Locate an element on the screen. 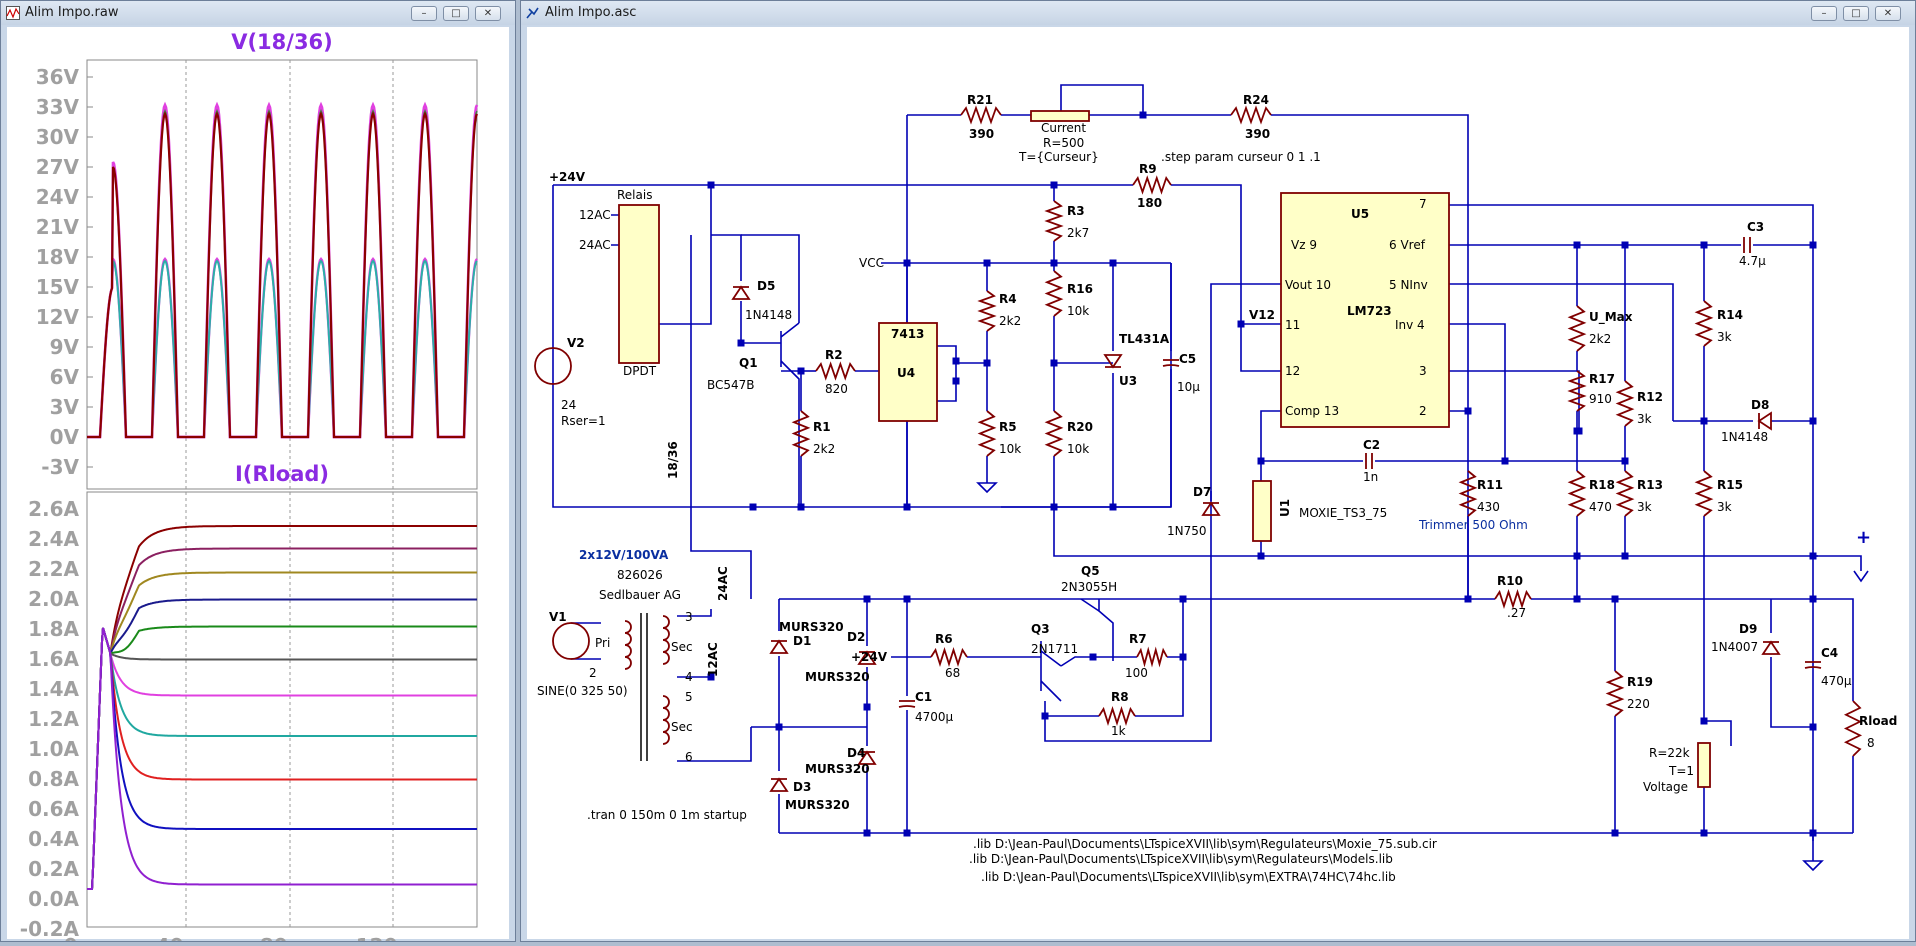 This screenshot has width=1916, height=946. r6 is located at coordinates (949, 657).